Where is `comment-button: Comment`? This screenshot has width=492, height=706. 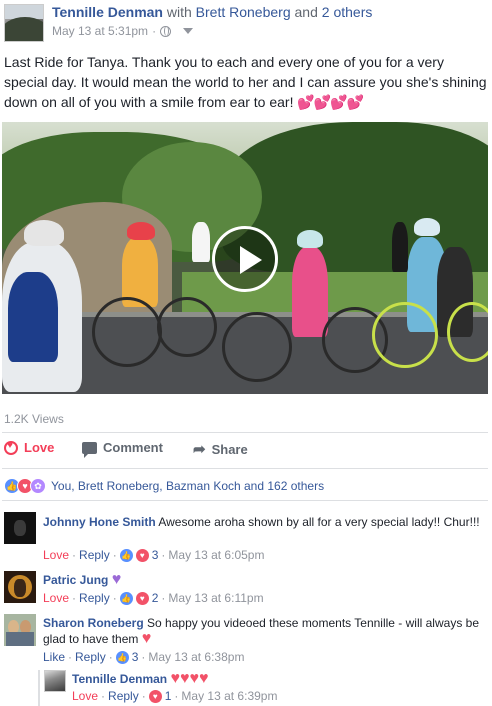 comment-button: Comment is located at coordinates (122, 449).